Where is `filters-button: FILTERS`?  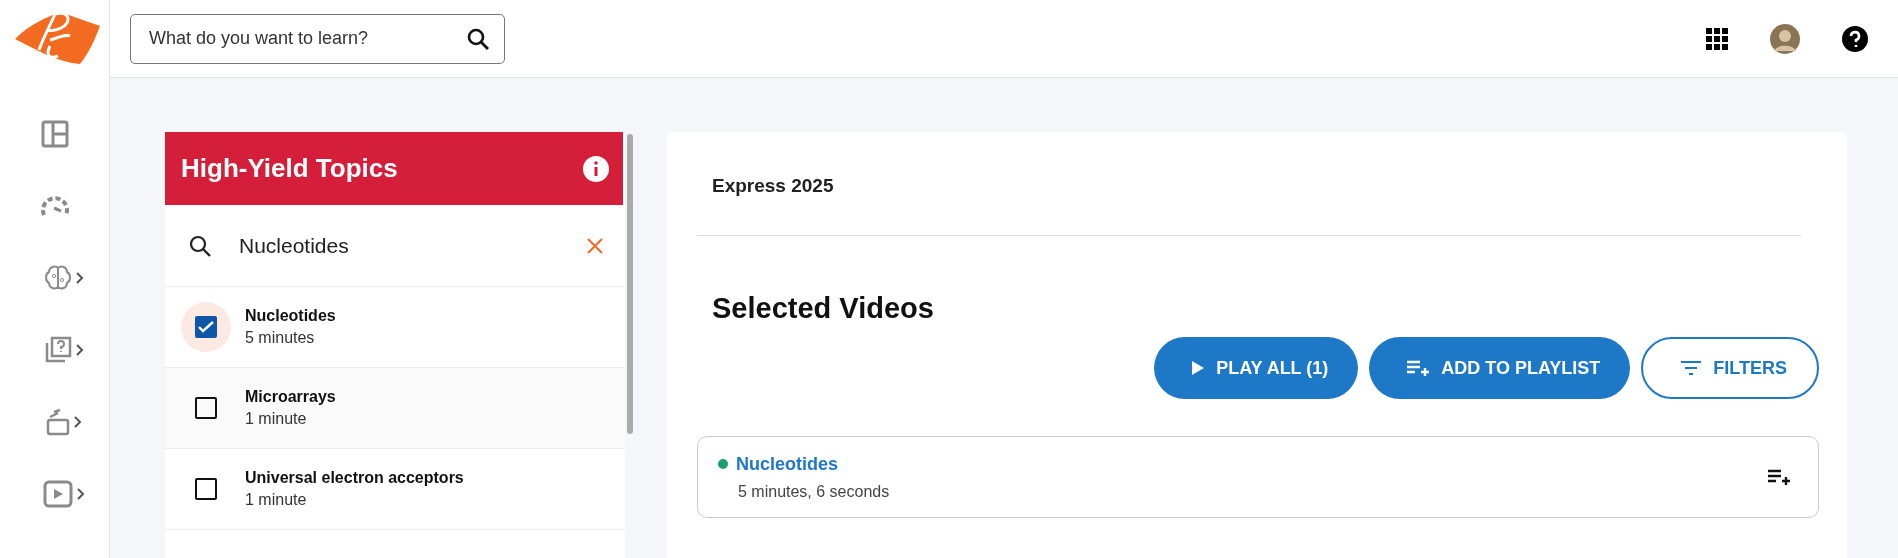
filters-button: FILTERS is located at coordinates (1730, 368).